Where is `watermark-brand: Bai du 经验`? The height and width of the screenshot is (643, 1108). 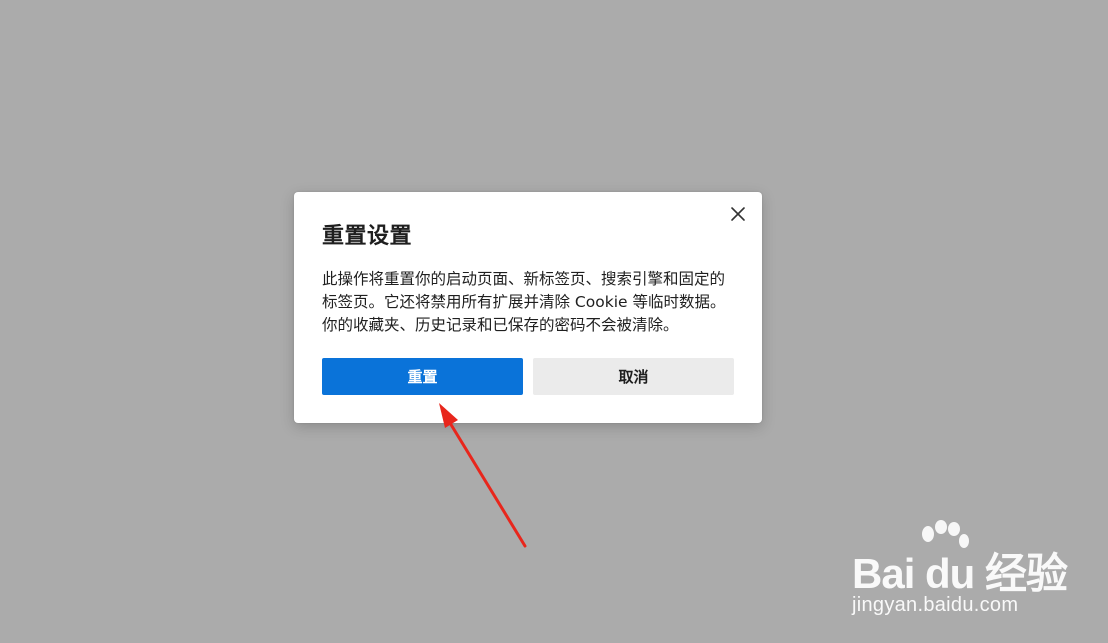
watermark-brand: Bai du 经验 is located at coordinates (960, 573).